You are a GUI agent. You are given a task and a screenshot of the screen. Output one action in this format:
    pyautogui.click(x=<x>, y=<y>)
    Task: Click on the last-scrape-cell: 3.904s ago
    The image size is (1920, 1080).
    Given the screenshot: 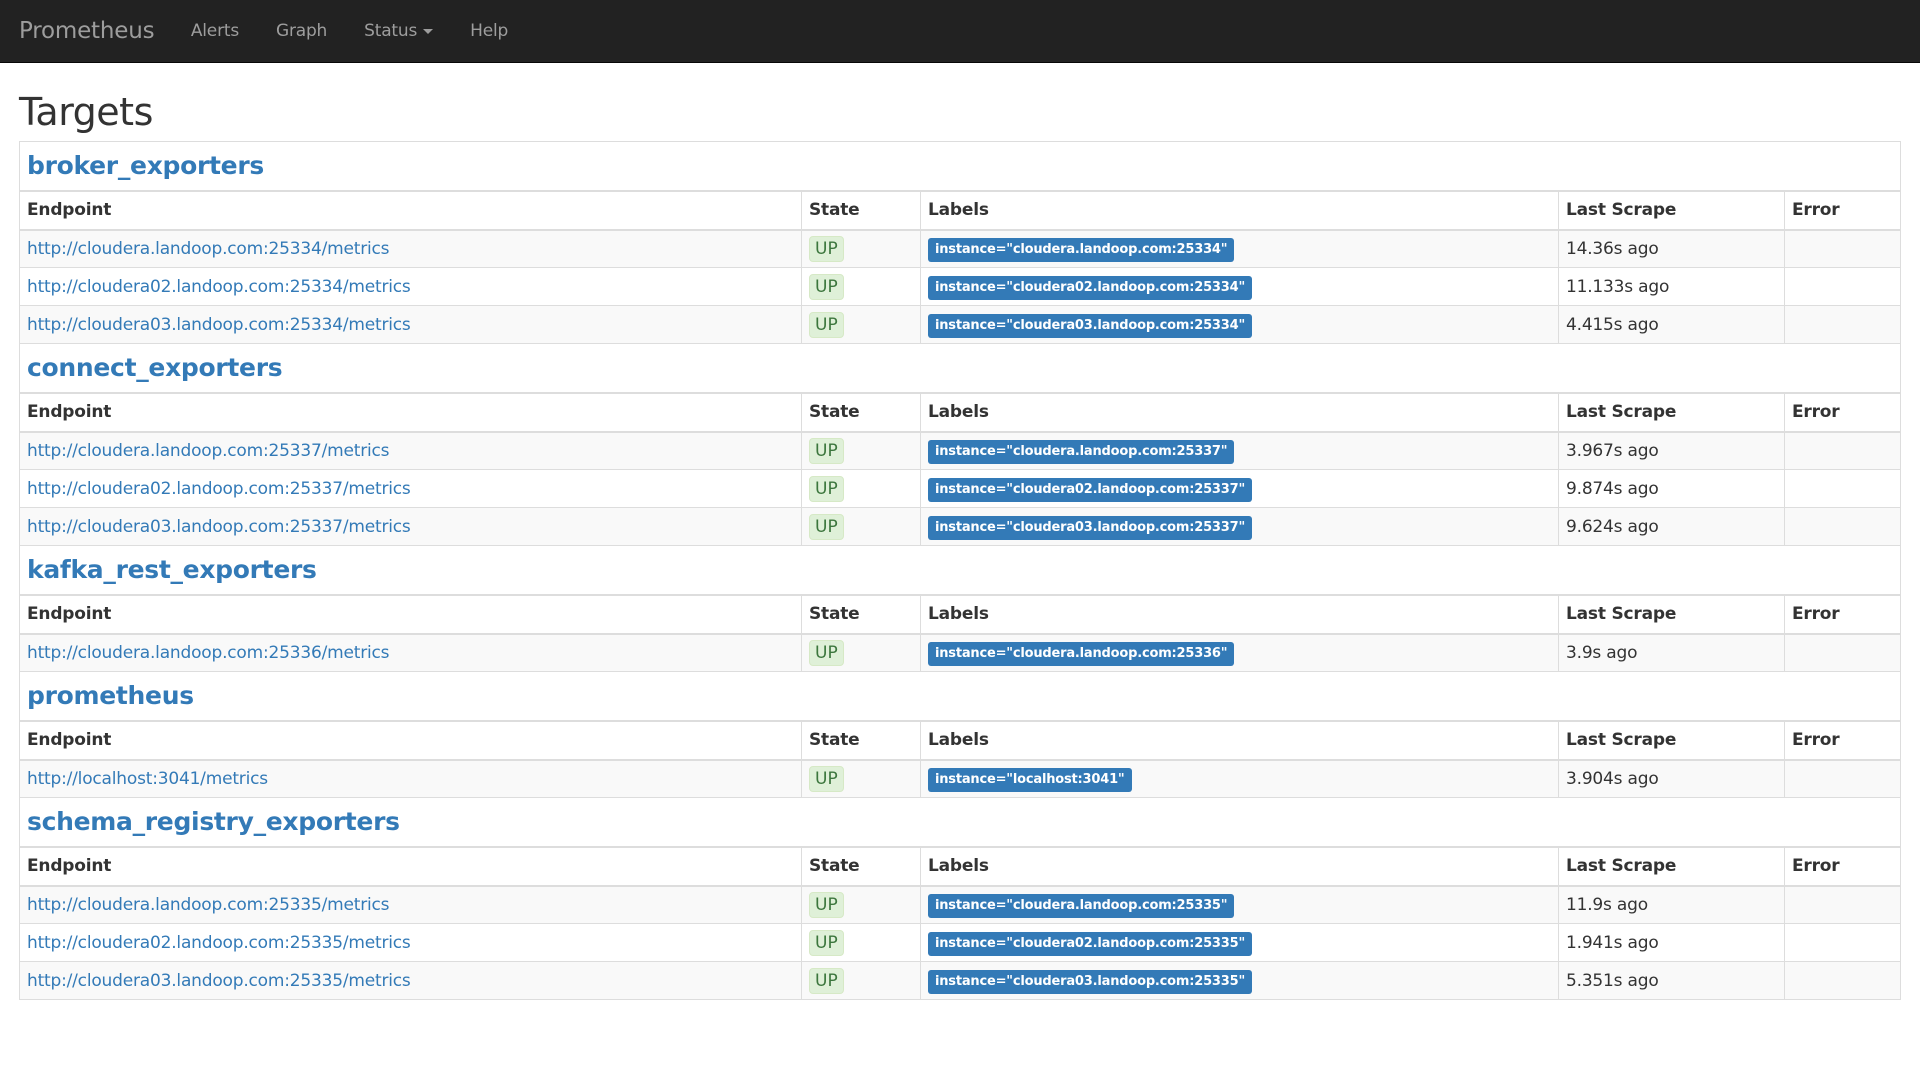 What is the action you would take?
    pyautogui.click(x=1671, y=778)
    